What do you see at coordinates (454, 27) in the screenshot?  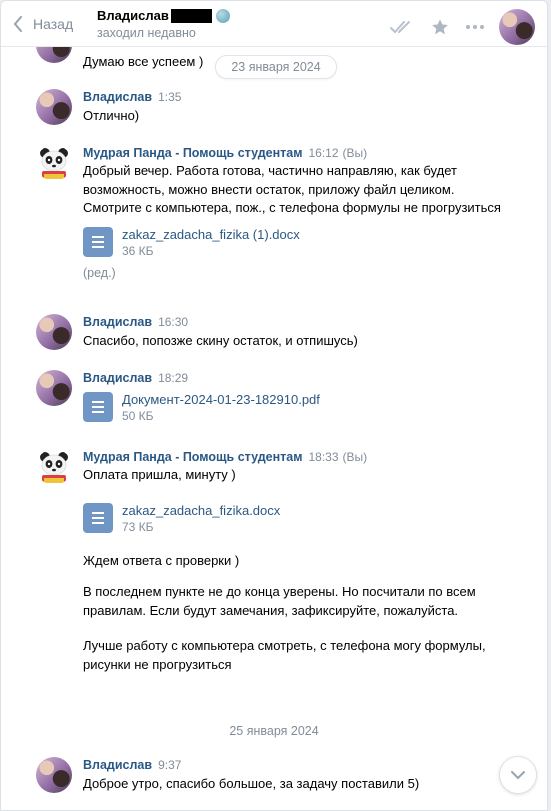 I see `header-actions` at bounding box center [454, 27].